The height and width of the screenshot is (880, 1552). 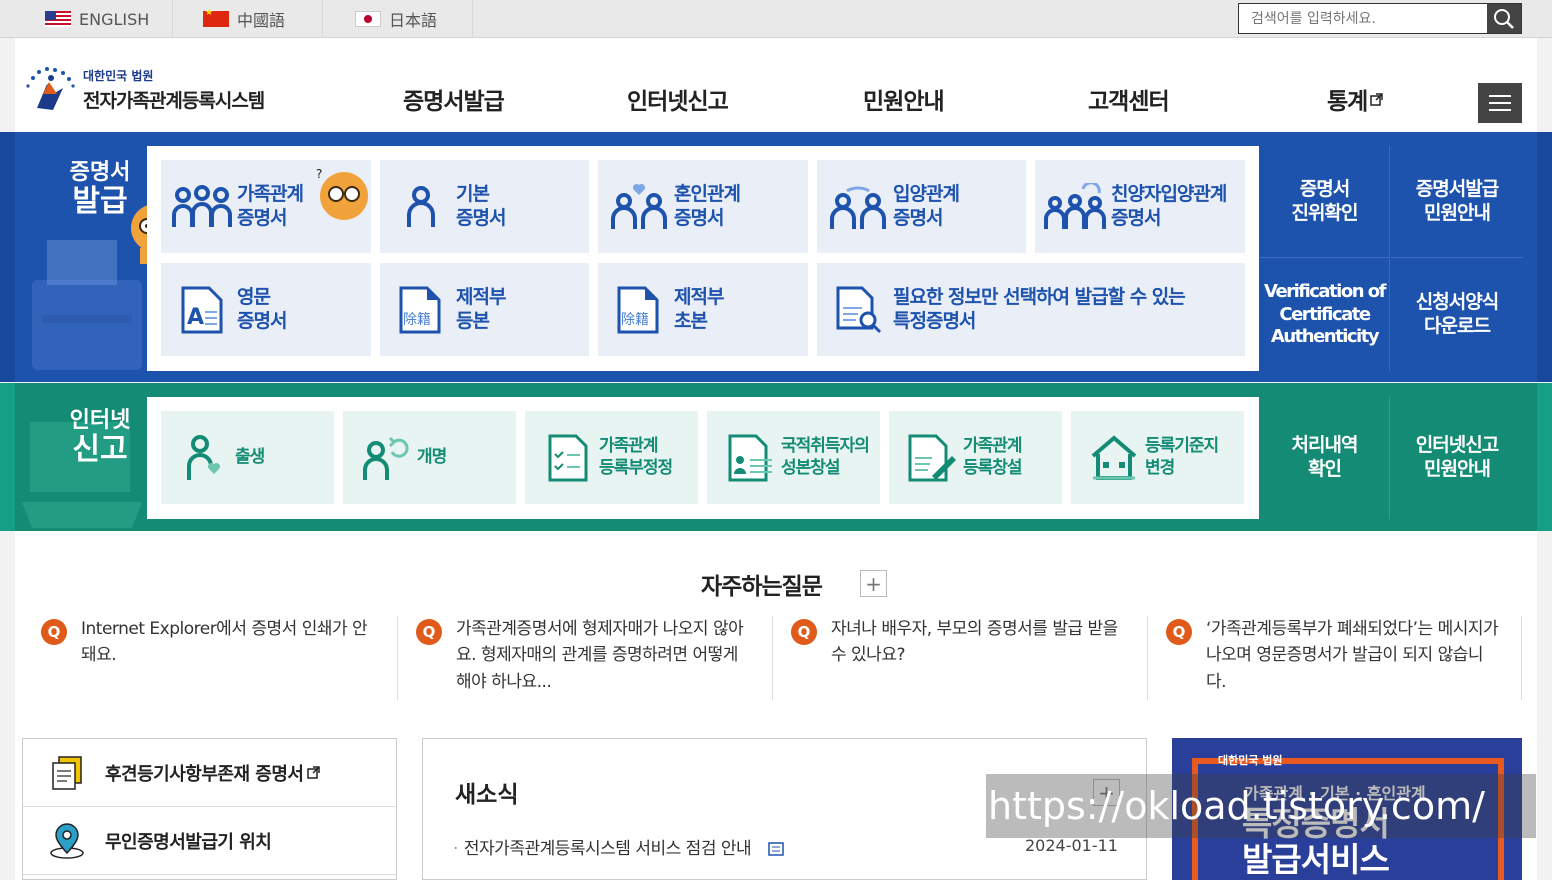 I want to click on tile-line1: 출생, so click(x=250, y=456).